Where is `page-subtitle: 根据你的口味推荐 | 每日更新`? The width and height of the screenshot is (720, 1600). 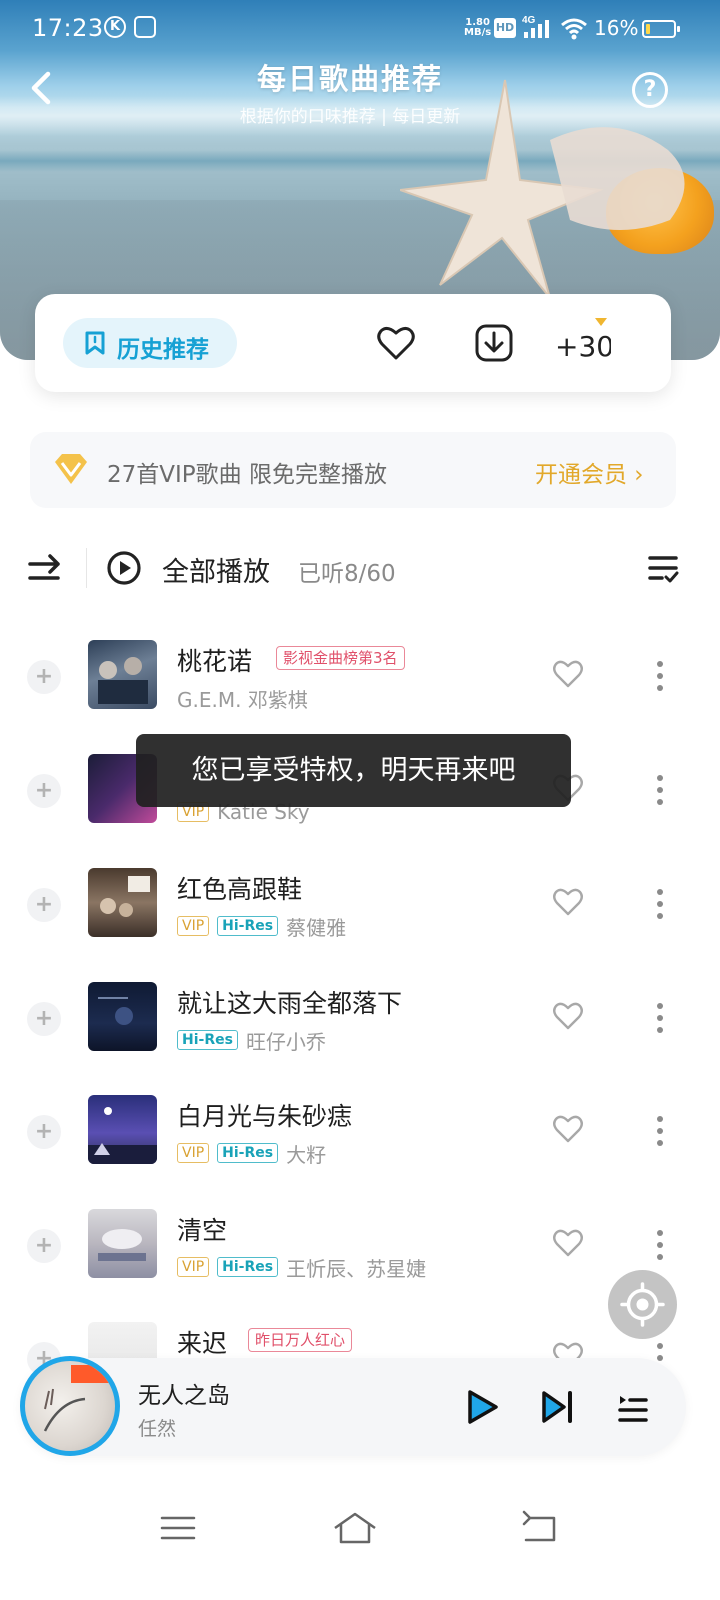
page-subtitle: 根据你的口味推荐 | 每日更新 is located at coordinates (350, 117).